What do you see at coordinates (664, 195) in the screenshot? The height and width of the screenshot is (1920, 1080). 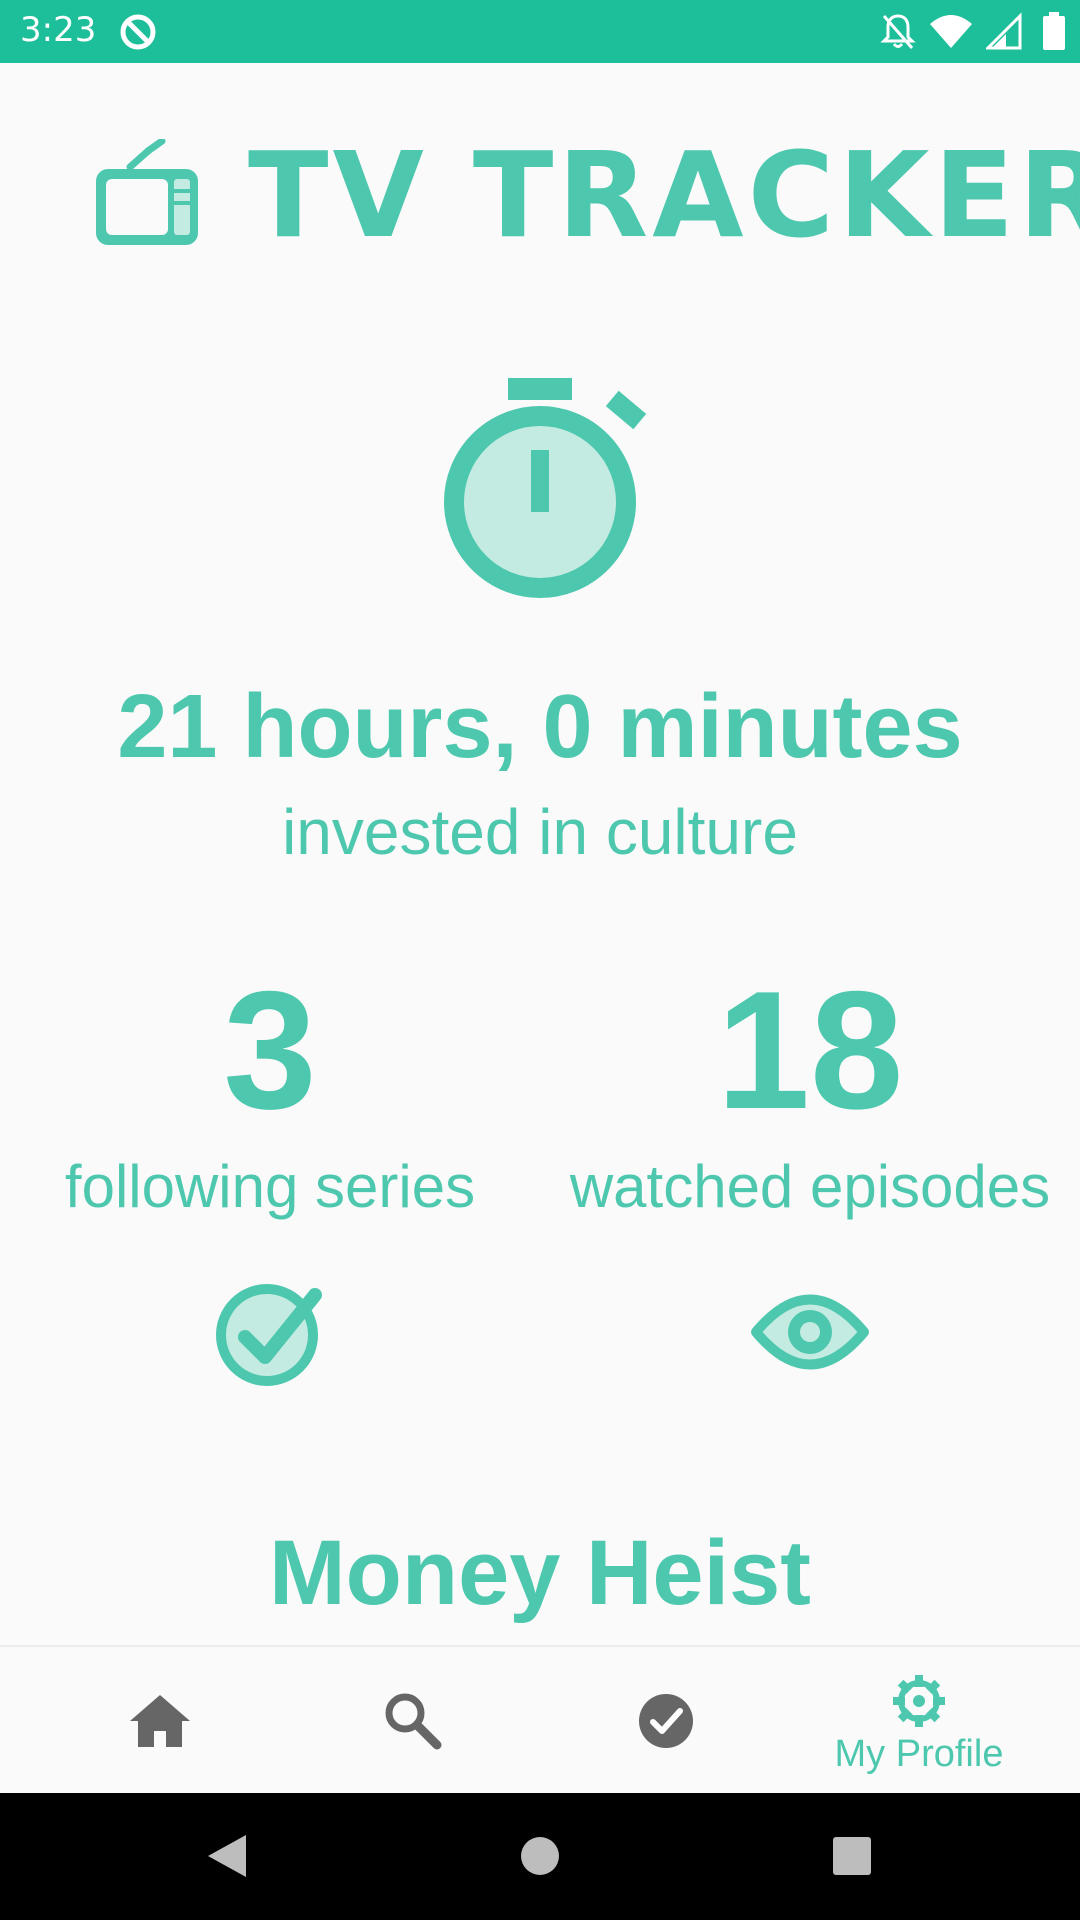 I see `app-title: TV TRACKER` at bounding box center [664, 195].